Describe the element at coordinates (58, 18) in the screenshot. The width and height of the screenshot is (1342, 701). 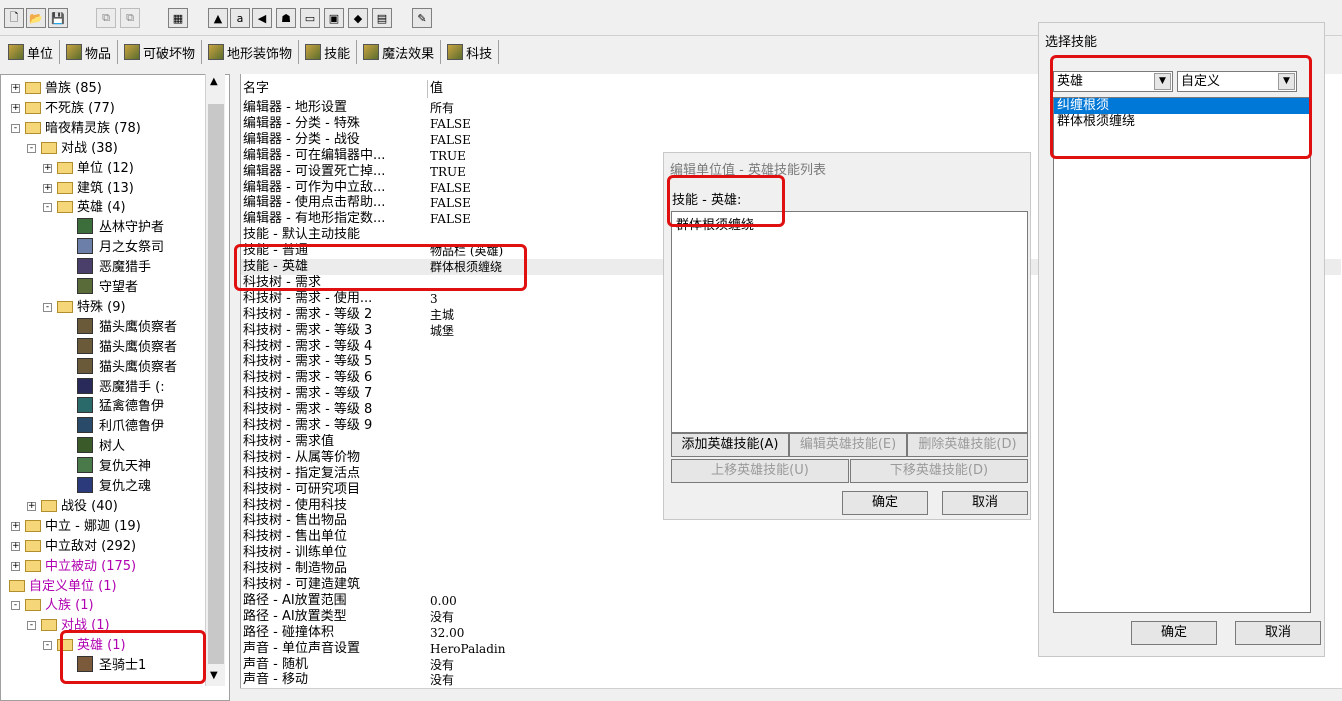
I see `save-icon: 💾` at that location.